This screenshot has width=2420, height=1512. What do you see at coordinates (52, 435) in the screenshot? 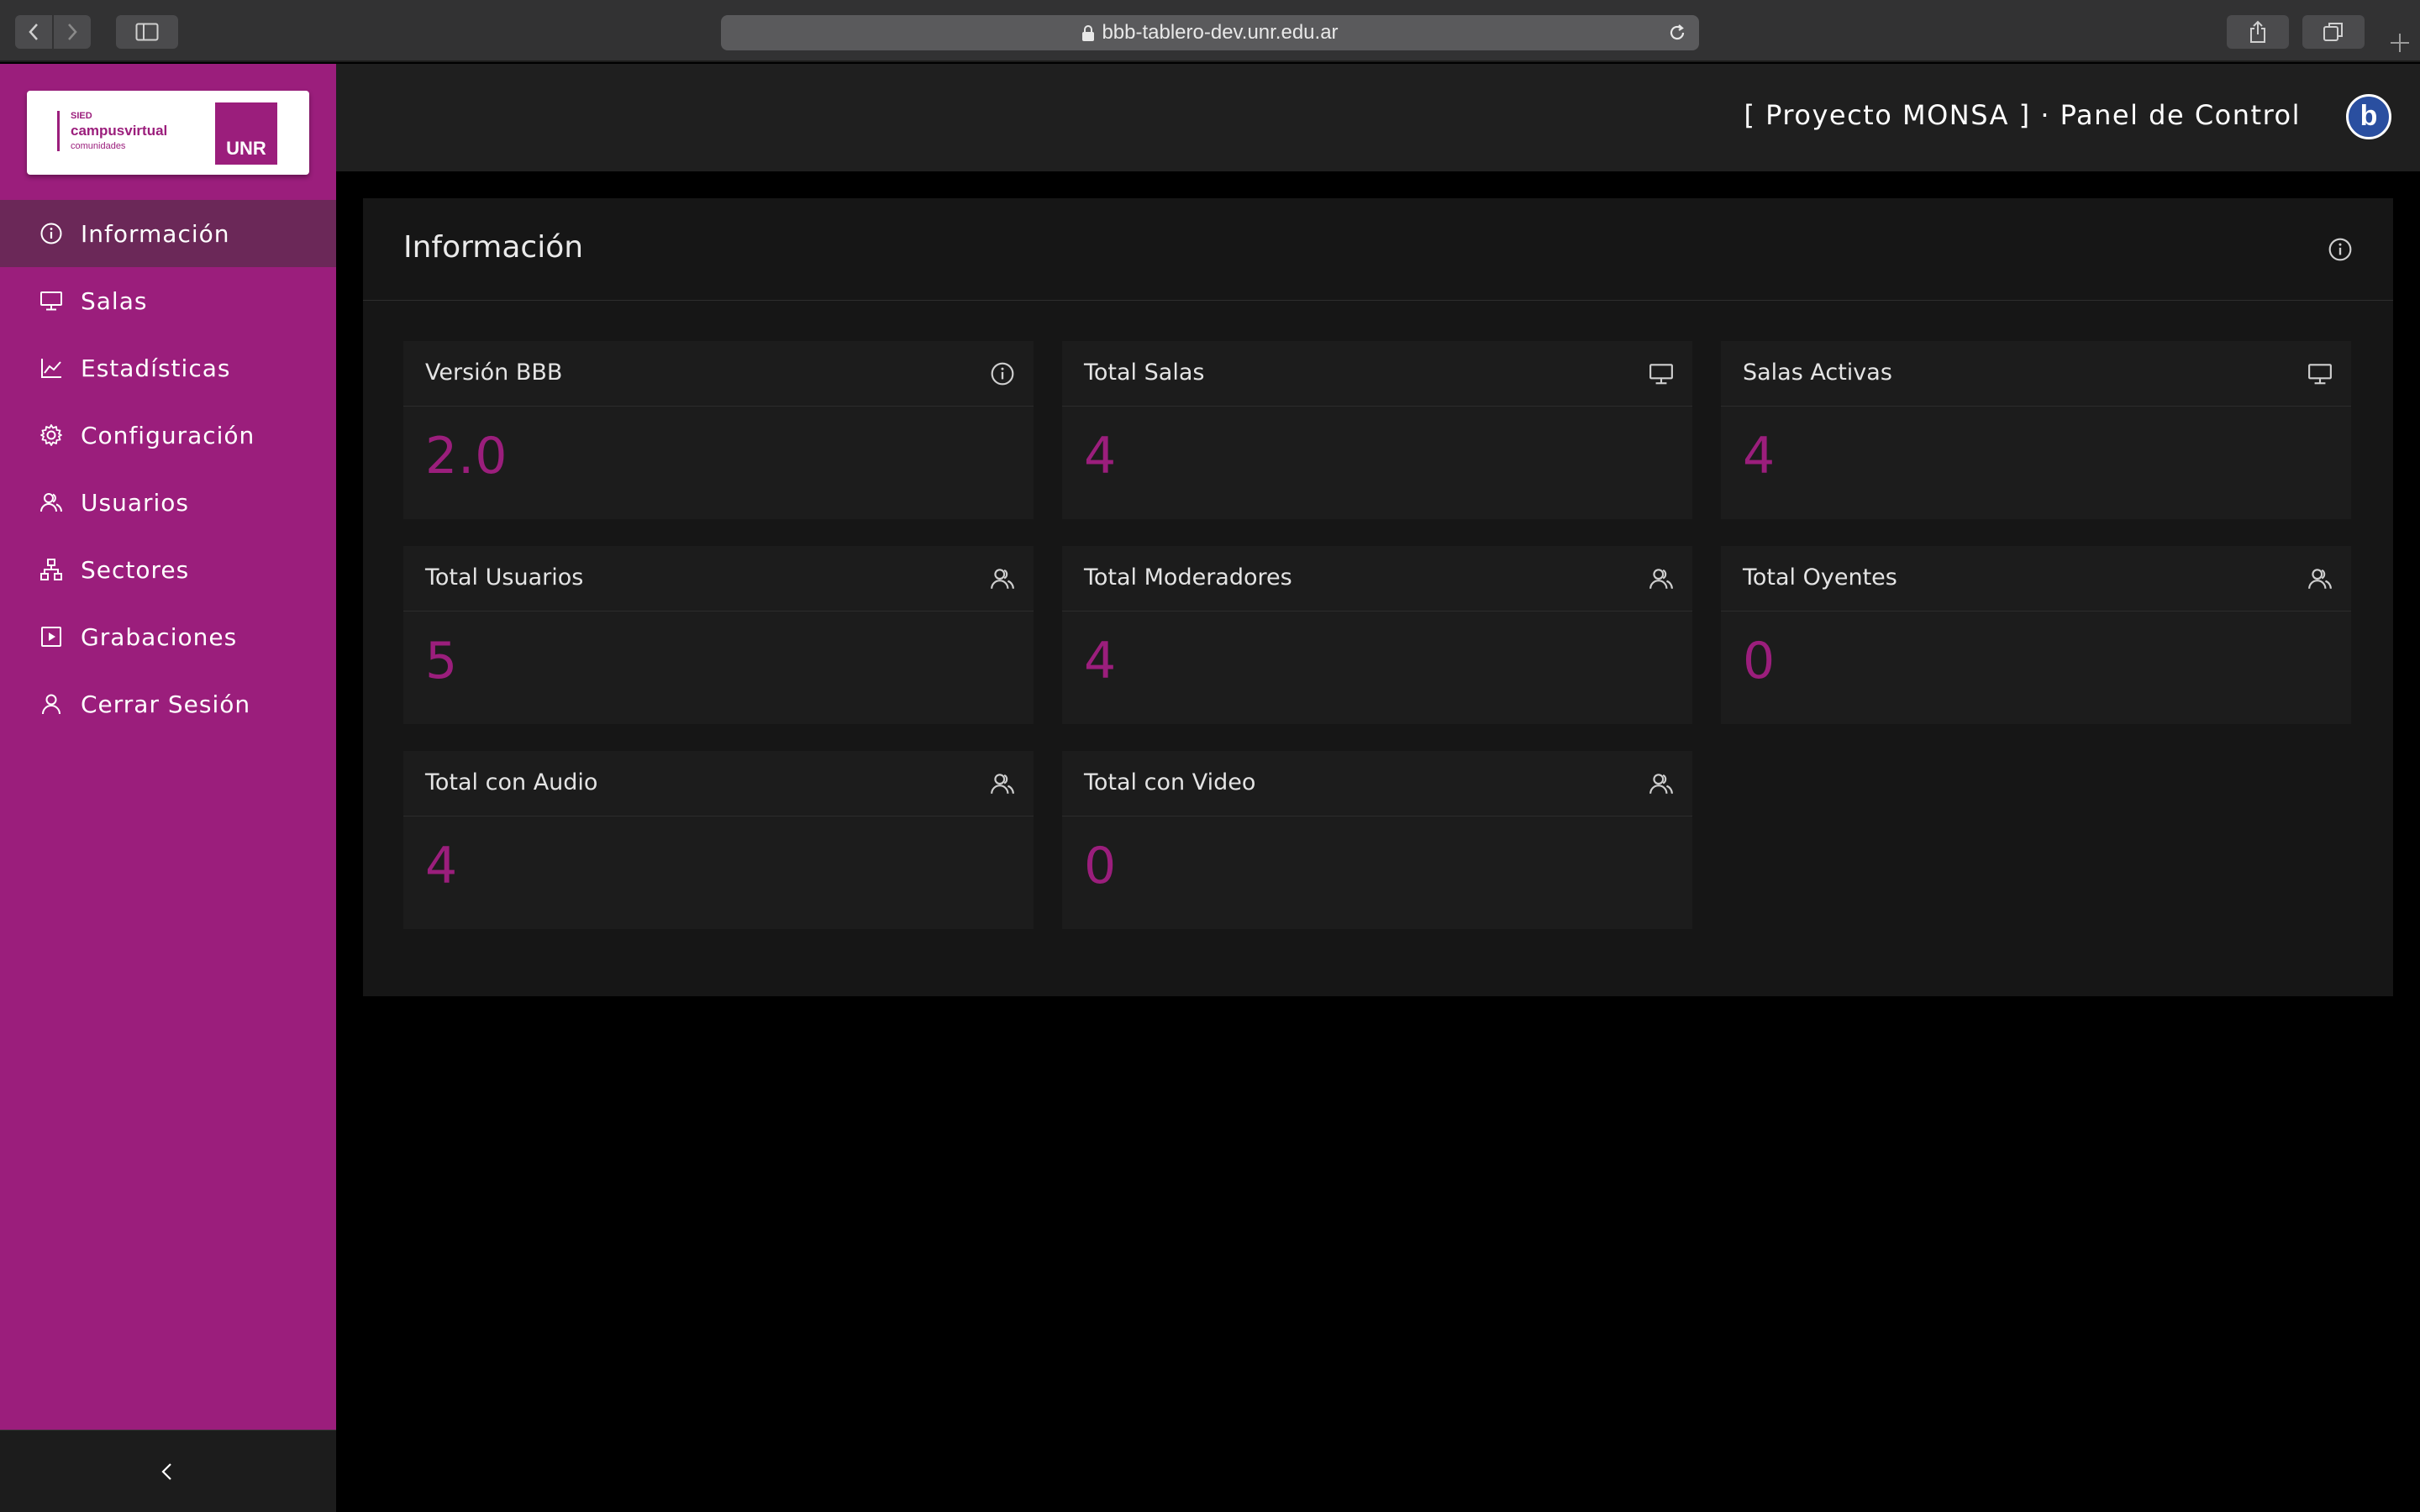
I see `gear-icon` at bounding box center [52, 435].